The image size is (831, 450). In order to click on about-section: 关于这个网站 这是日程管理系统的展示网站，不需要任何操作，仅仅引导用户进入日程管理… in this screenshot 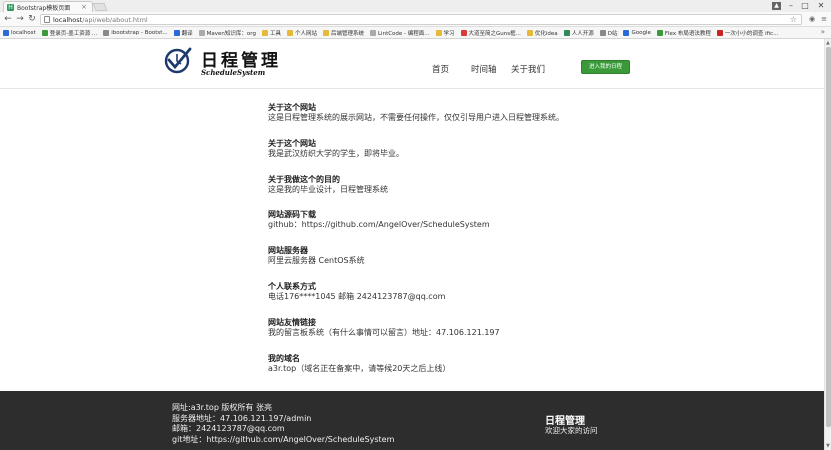, I will do `click(478, 121)`.